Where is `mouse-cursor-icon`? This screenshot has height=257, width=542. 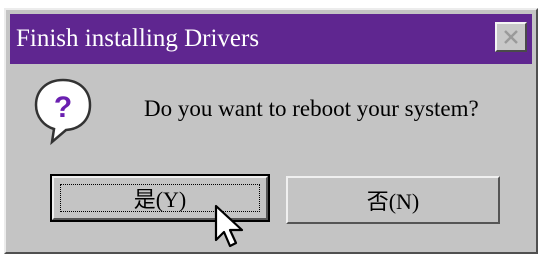 mouse-cursor-icon is located at coordinates (229, 226).